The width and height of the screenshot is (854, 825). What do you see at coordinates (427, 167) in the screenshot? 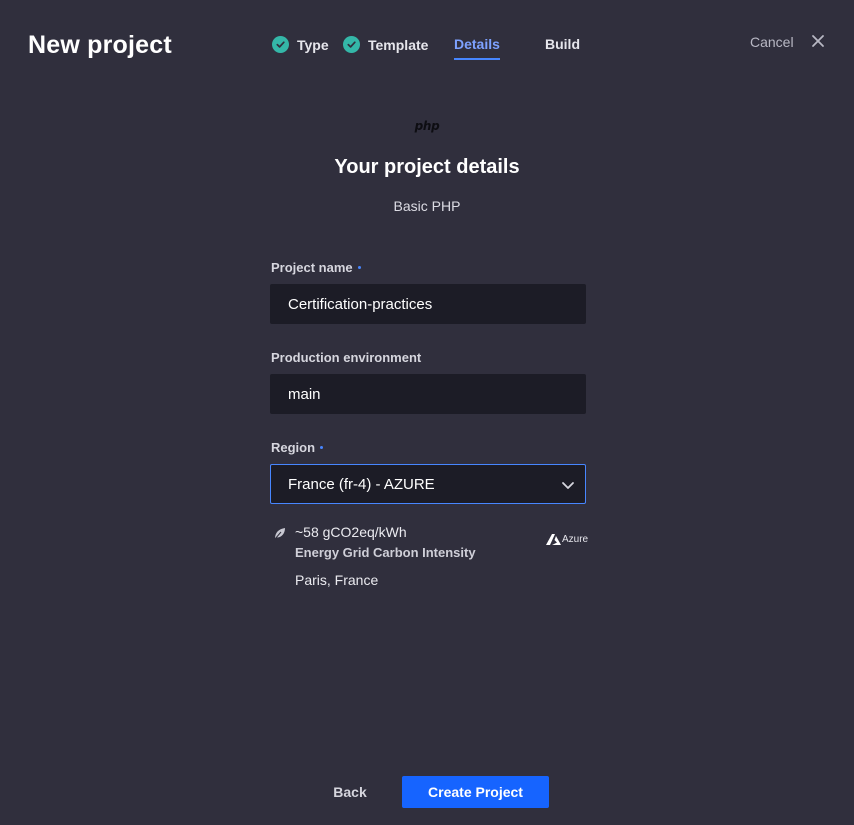
I see `section-heading: Your project details` at bounding box center [427, 167].